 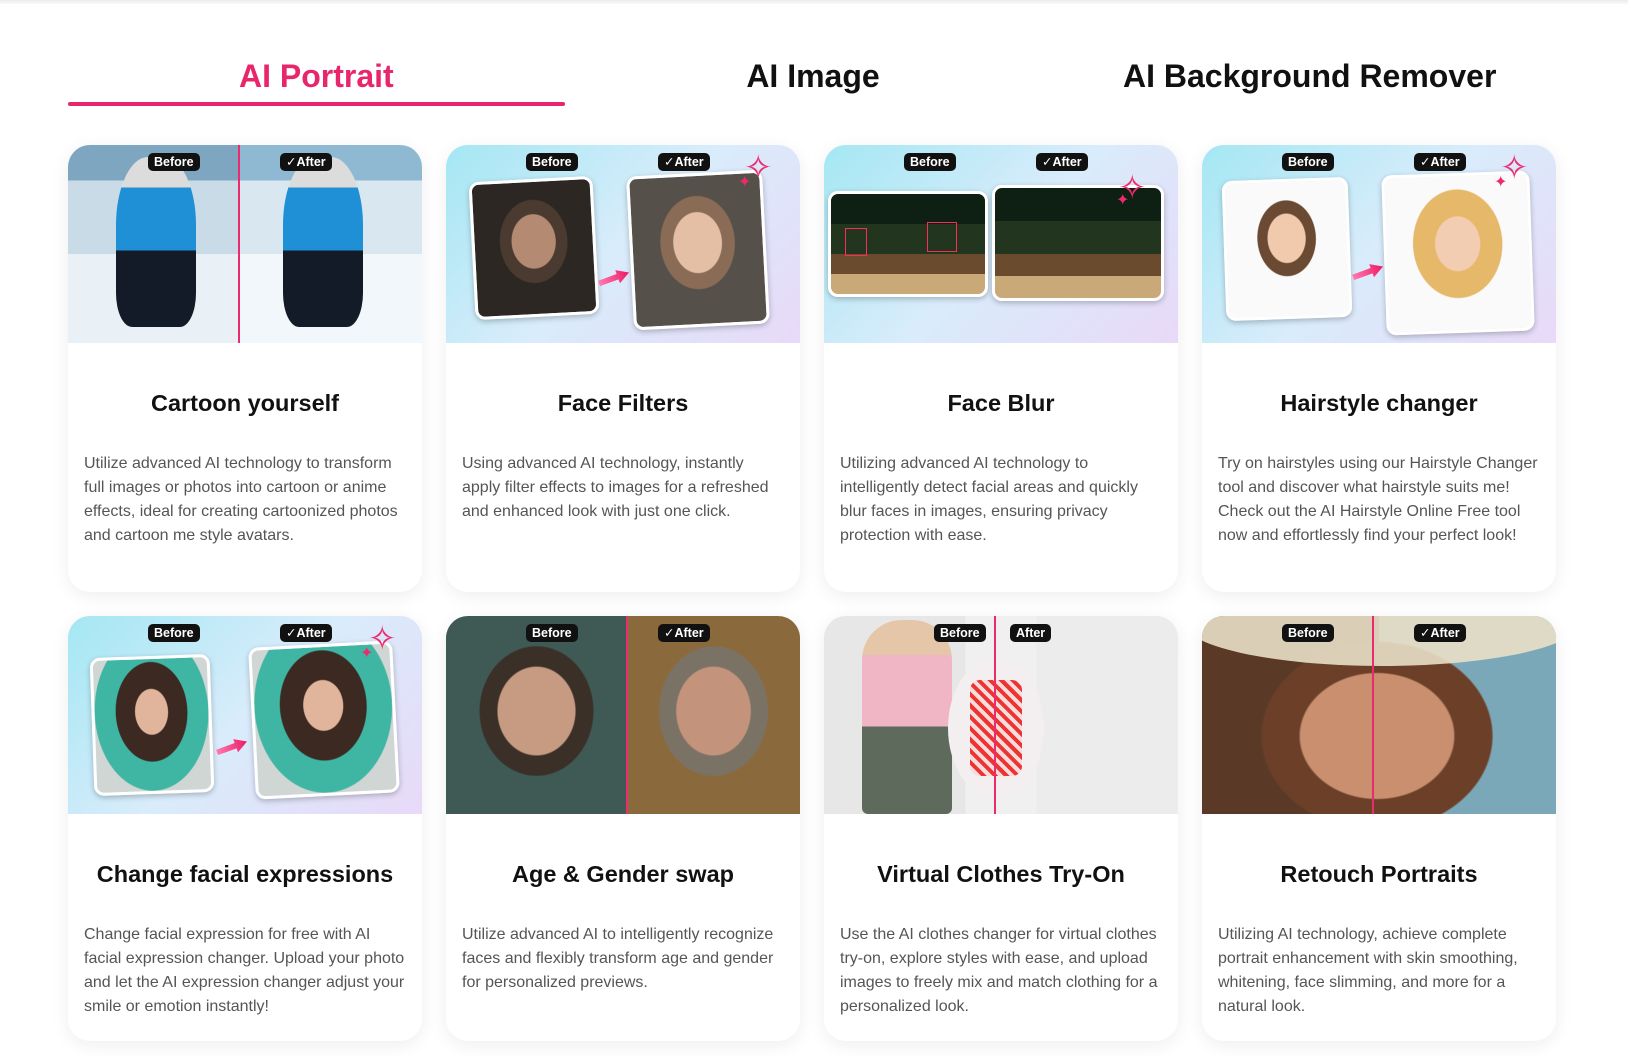 I want to click on top-border, so click(x=814, y=2).